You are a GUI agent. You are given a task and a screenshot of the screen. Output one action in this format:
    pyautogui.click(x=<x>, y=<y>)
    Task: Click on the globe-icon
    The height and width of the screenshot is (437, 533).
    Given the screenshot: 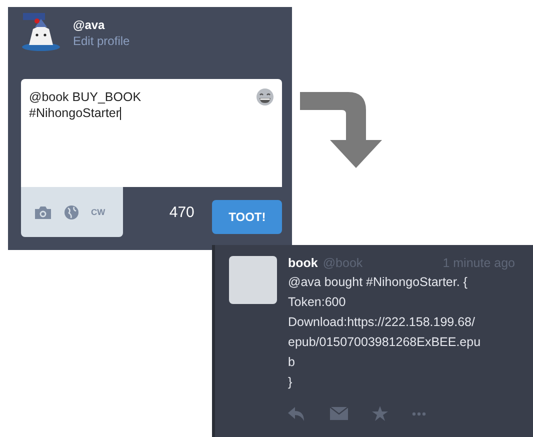 What is the action you would take?
    pyautogui.click(x=71, y=212)
    